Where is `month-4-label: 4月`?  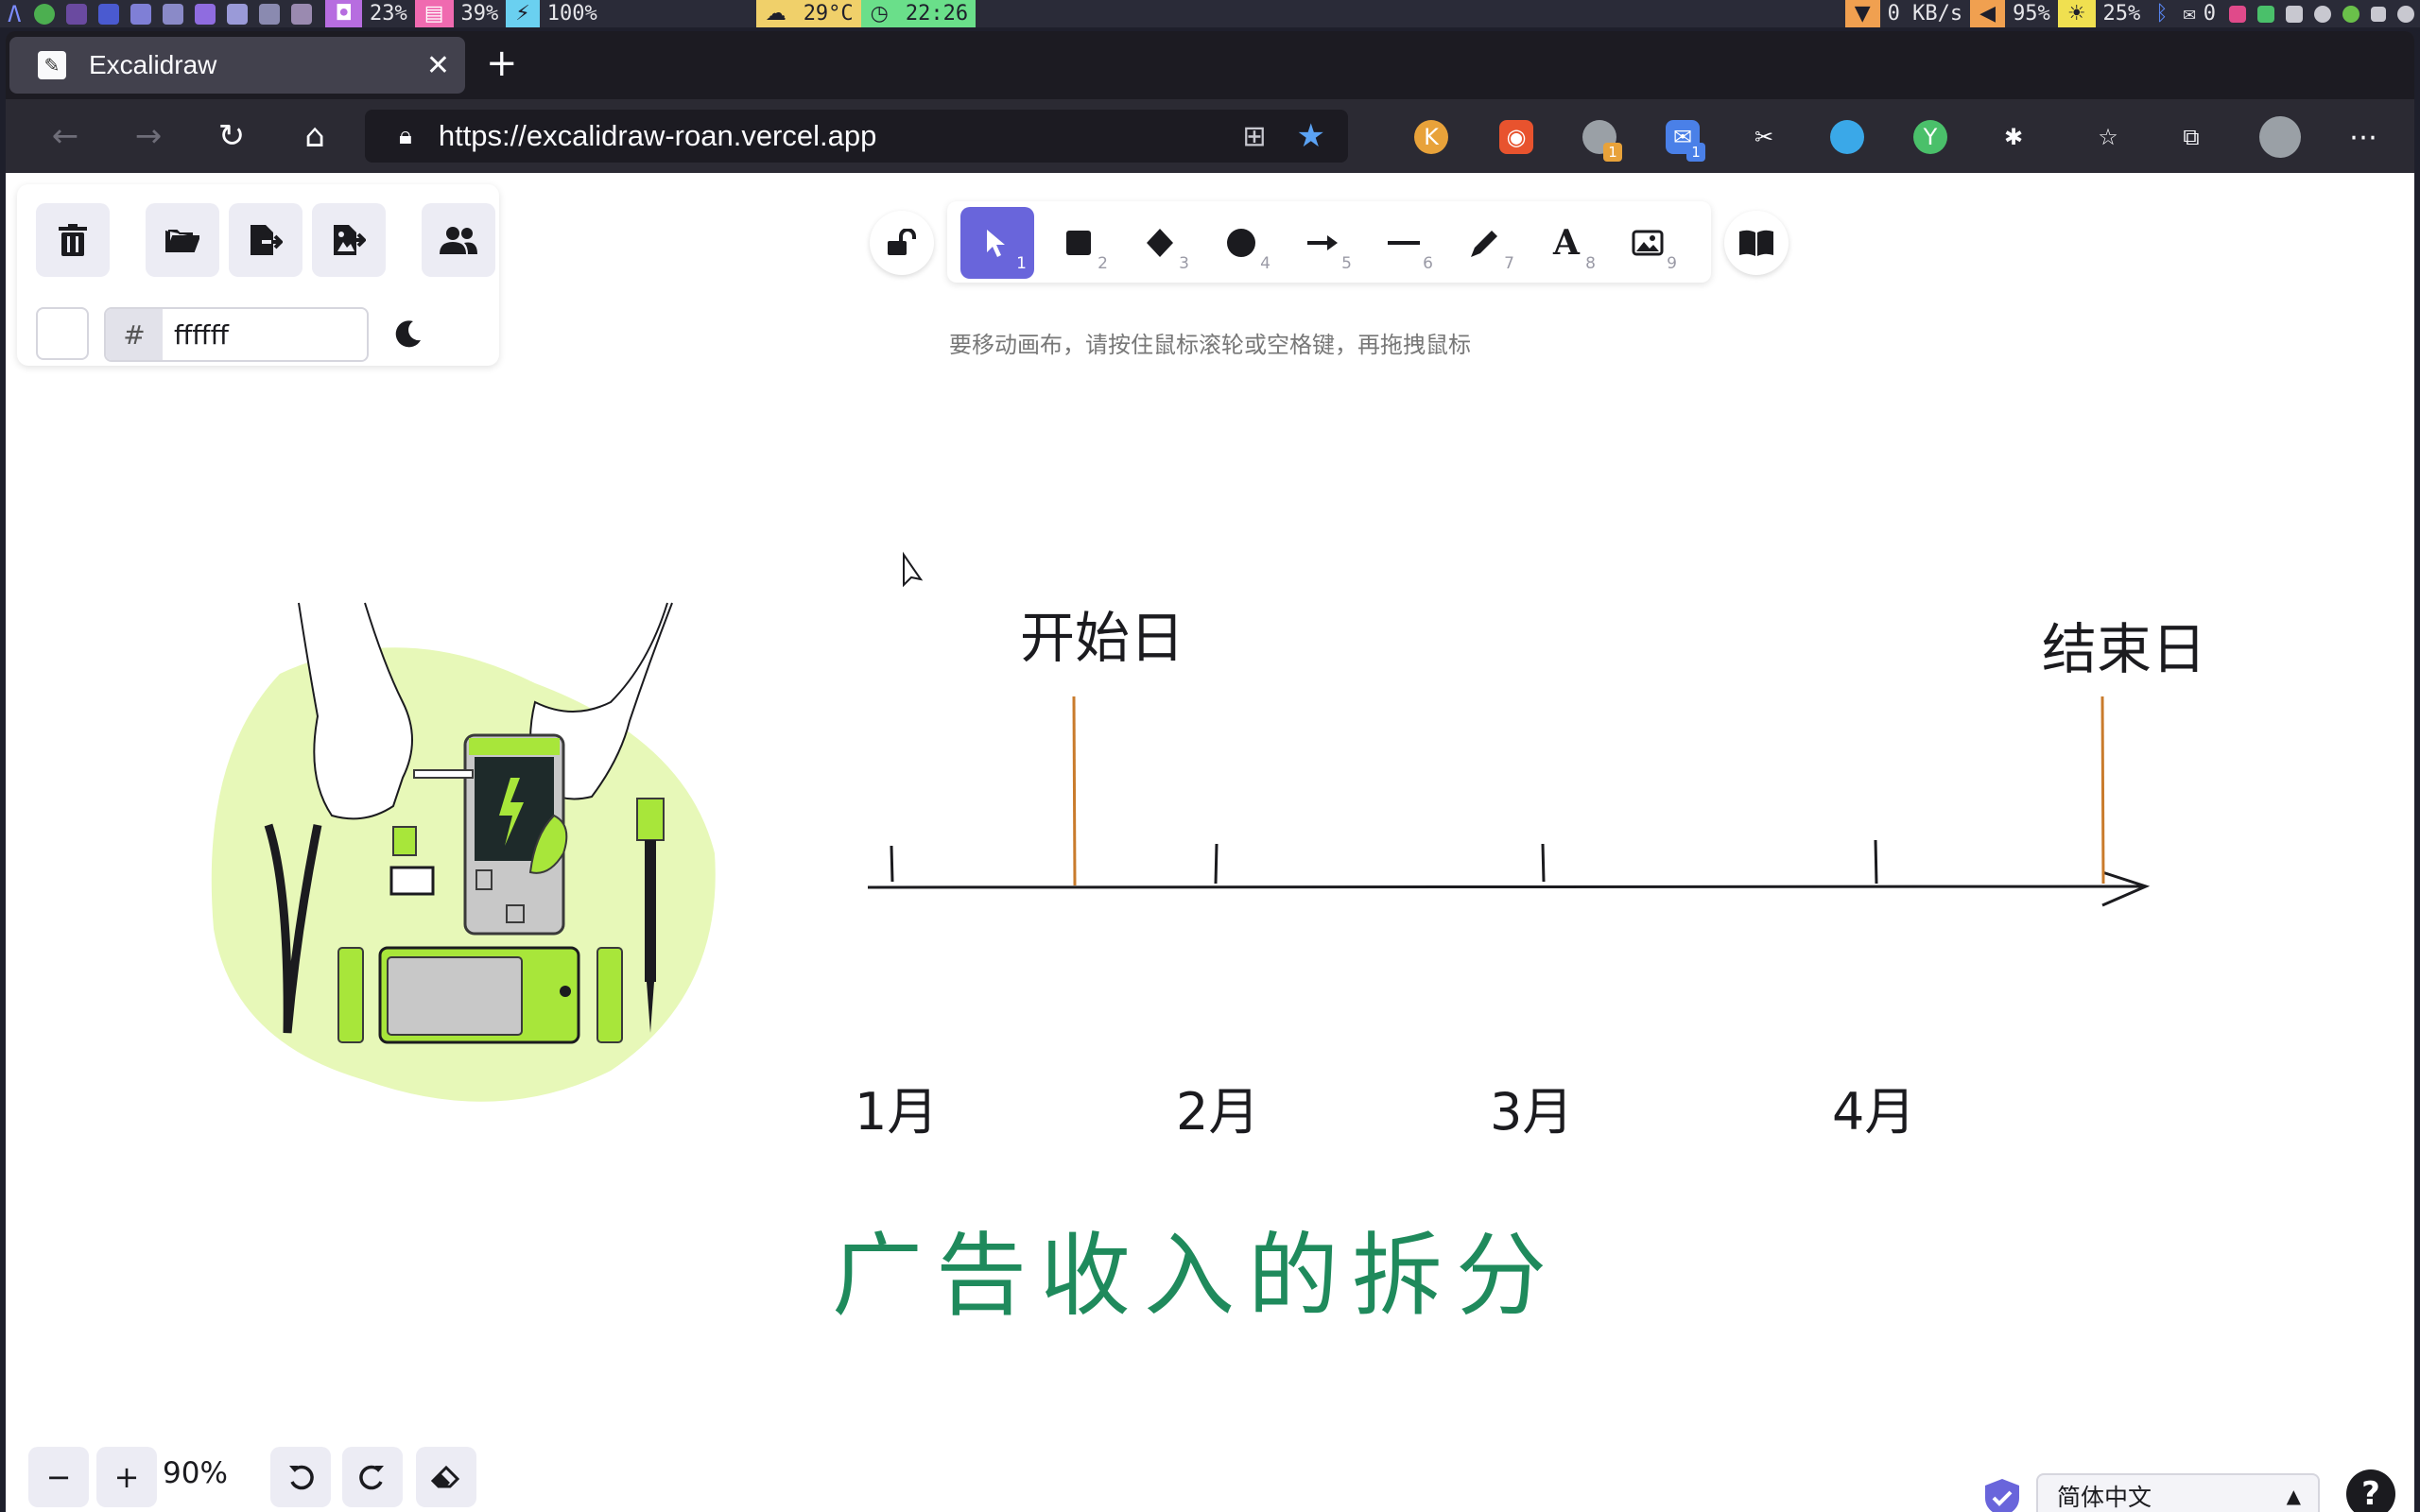
month-4-label: 4月 is located at coordinates (1873, 1112).